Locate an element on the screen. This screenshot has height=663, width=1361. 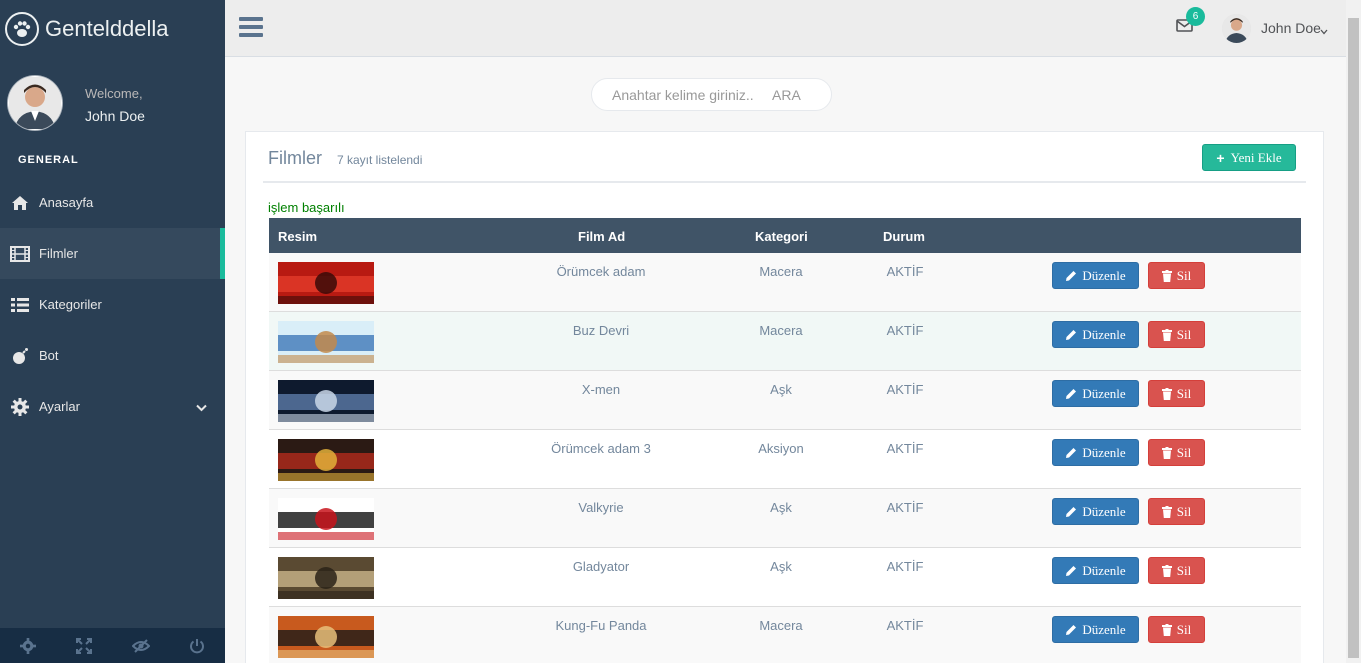
sidebar-item-label: Filmler is located at coordinates (58, 253).